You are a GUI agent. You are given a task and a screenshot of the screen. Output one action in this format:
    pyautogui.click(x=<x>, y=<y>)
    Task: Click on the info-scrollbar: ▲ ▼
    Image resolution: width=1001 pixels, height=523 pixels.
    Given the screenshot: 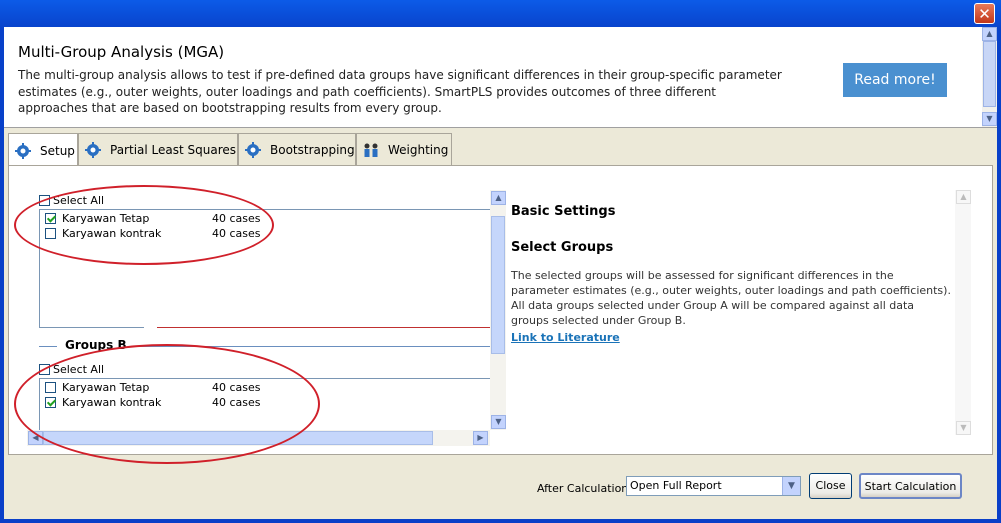 What is the action you would take?
    pyautogui.click(x=963, y=312)
    